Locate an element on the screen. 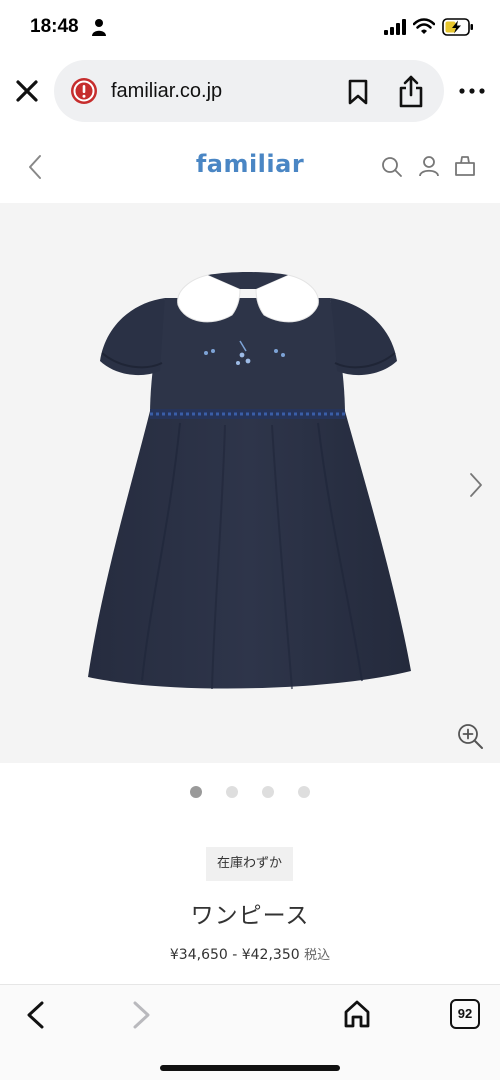 The image size is (500, 1080). signal-icon is located at coordinates (395, 27).